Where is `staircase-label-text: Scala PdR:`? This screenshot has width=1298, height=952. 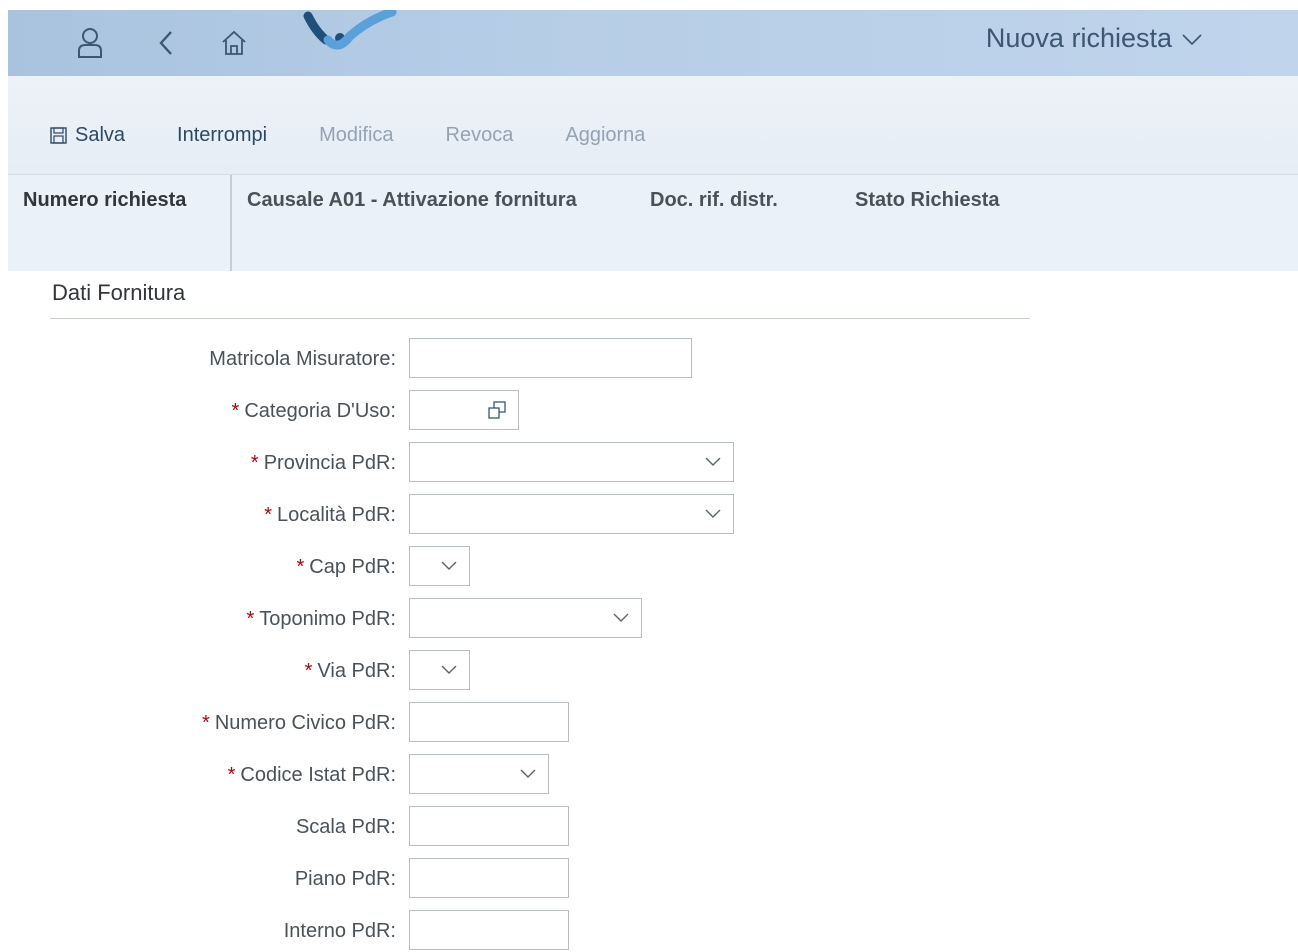
staircase-label-text: Scala PdR: is located at coordinates (345, 826).